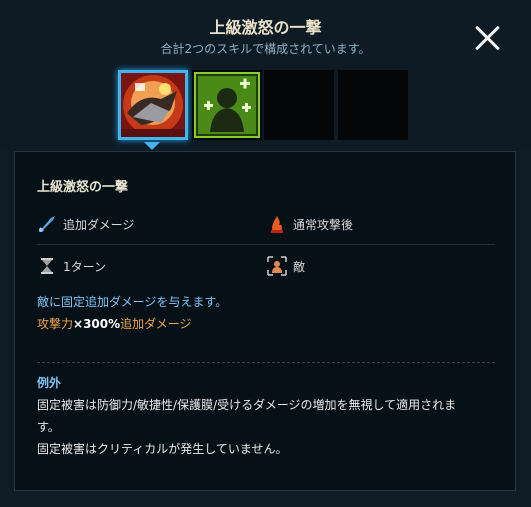 The image size is (531, 507). Describe the element at coordinates (247, 405) in the screenshot. I see `exception-line-1: 固定被害は防御力/敏捷性/保護膜/受けるダメージの増加を無視して適用されま` at that location.